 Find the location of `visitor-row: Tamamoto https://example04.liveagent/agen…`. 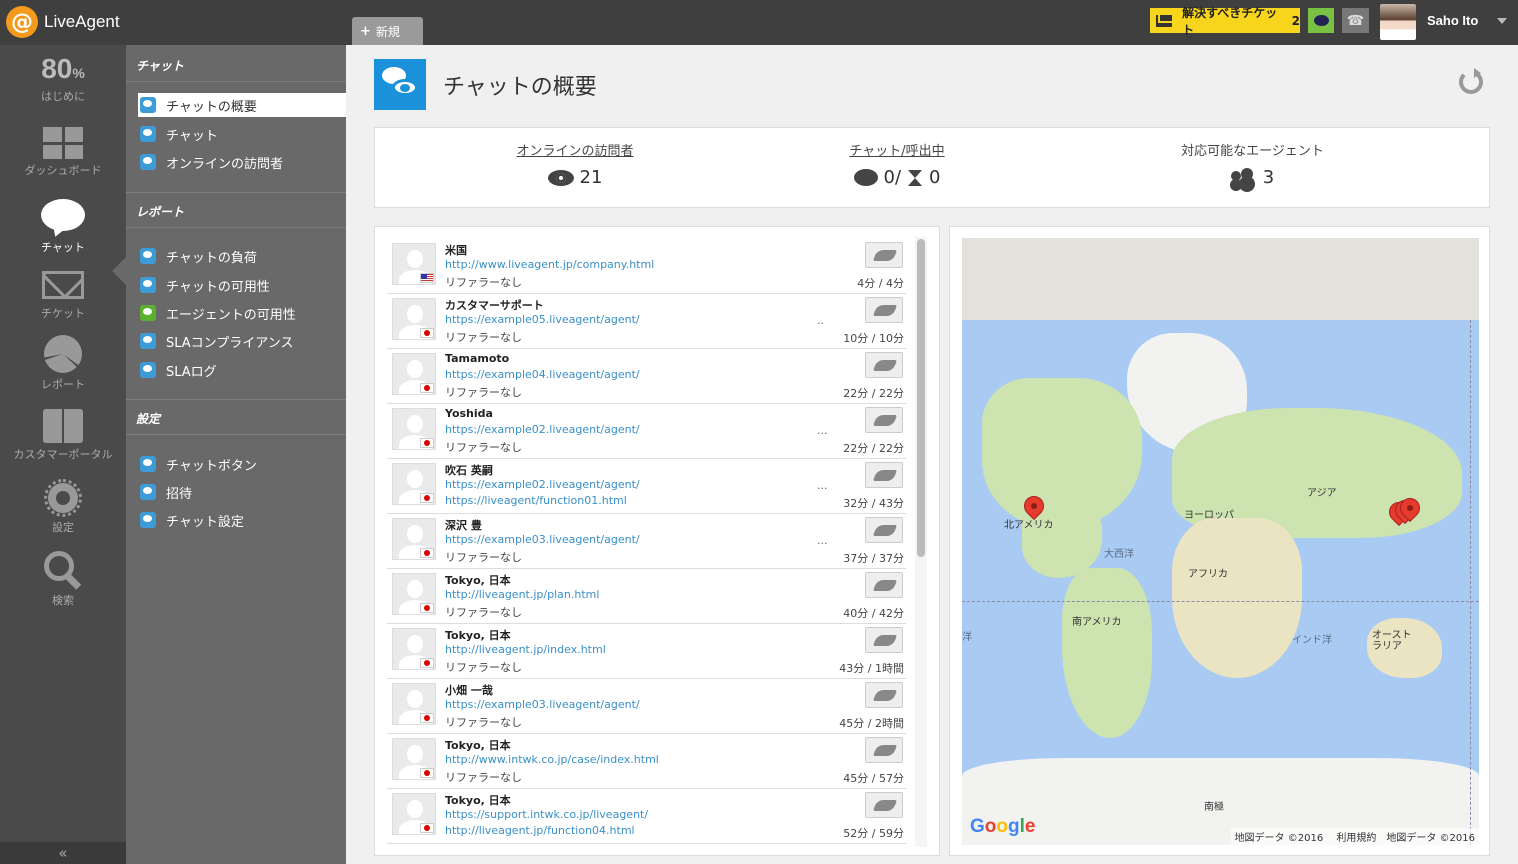

visitor-row: Tamamoto https://example04.liveagent/agen… is located at coordinates (646, 376).